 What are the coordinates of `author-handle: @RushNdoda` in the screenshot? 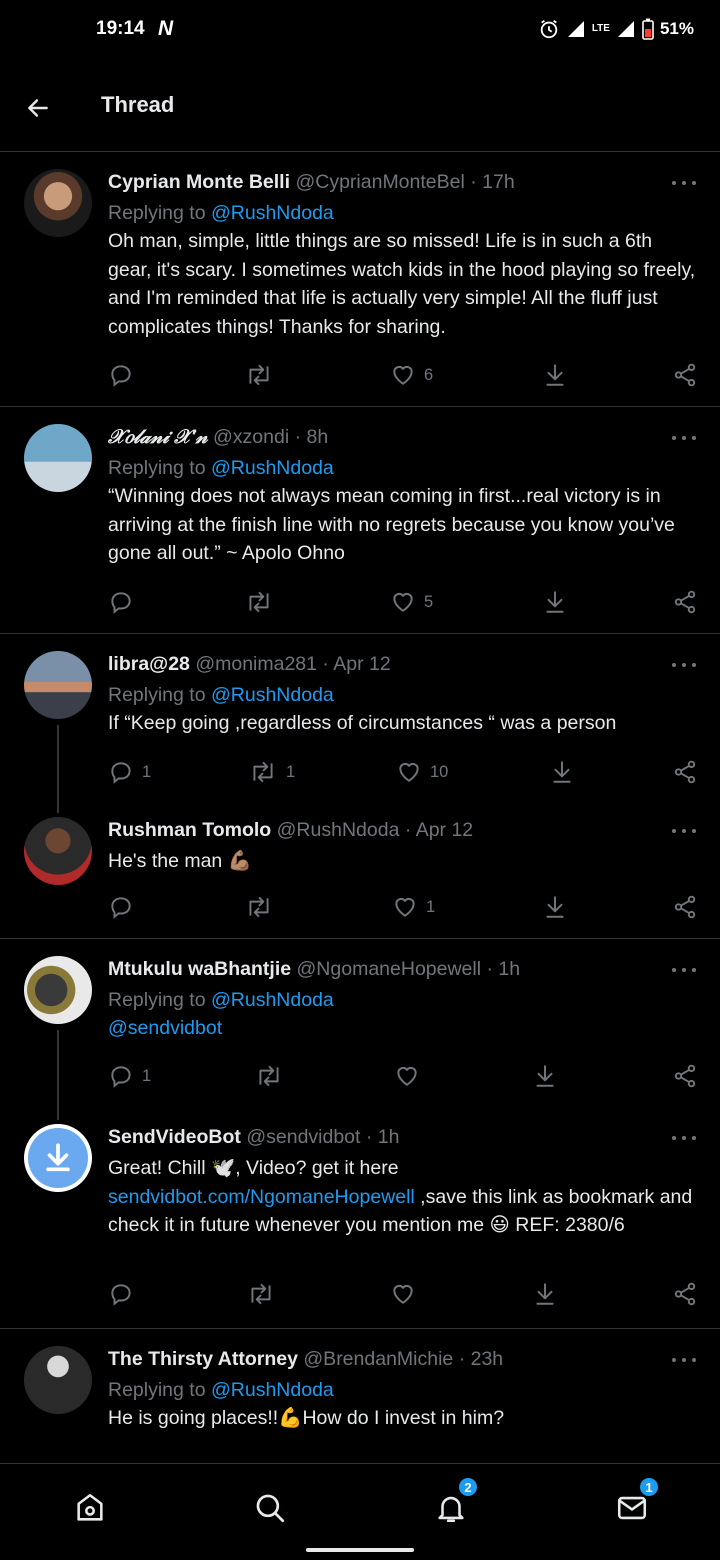 It's located at (338, 830).